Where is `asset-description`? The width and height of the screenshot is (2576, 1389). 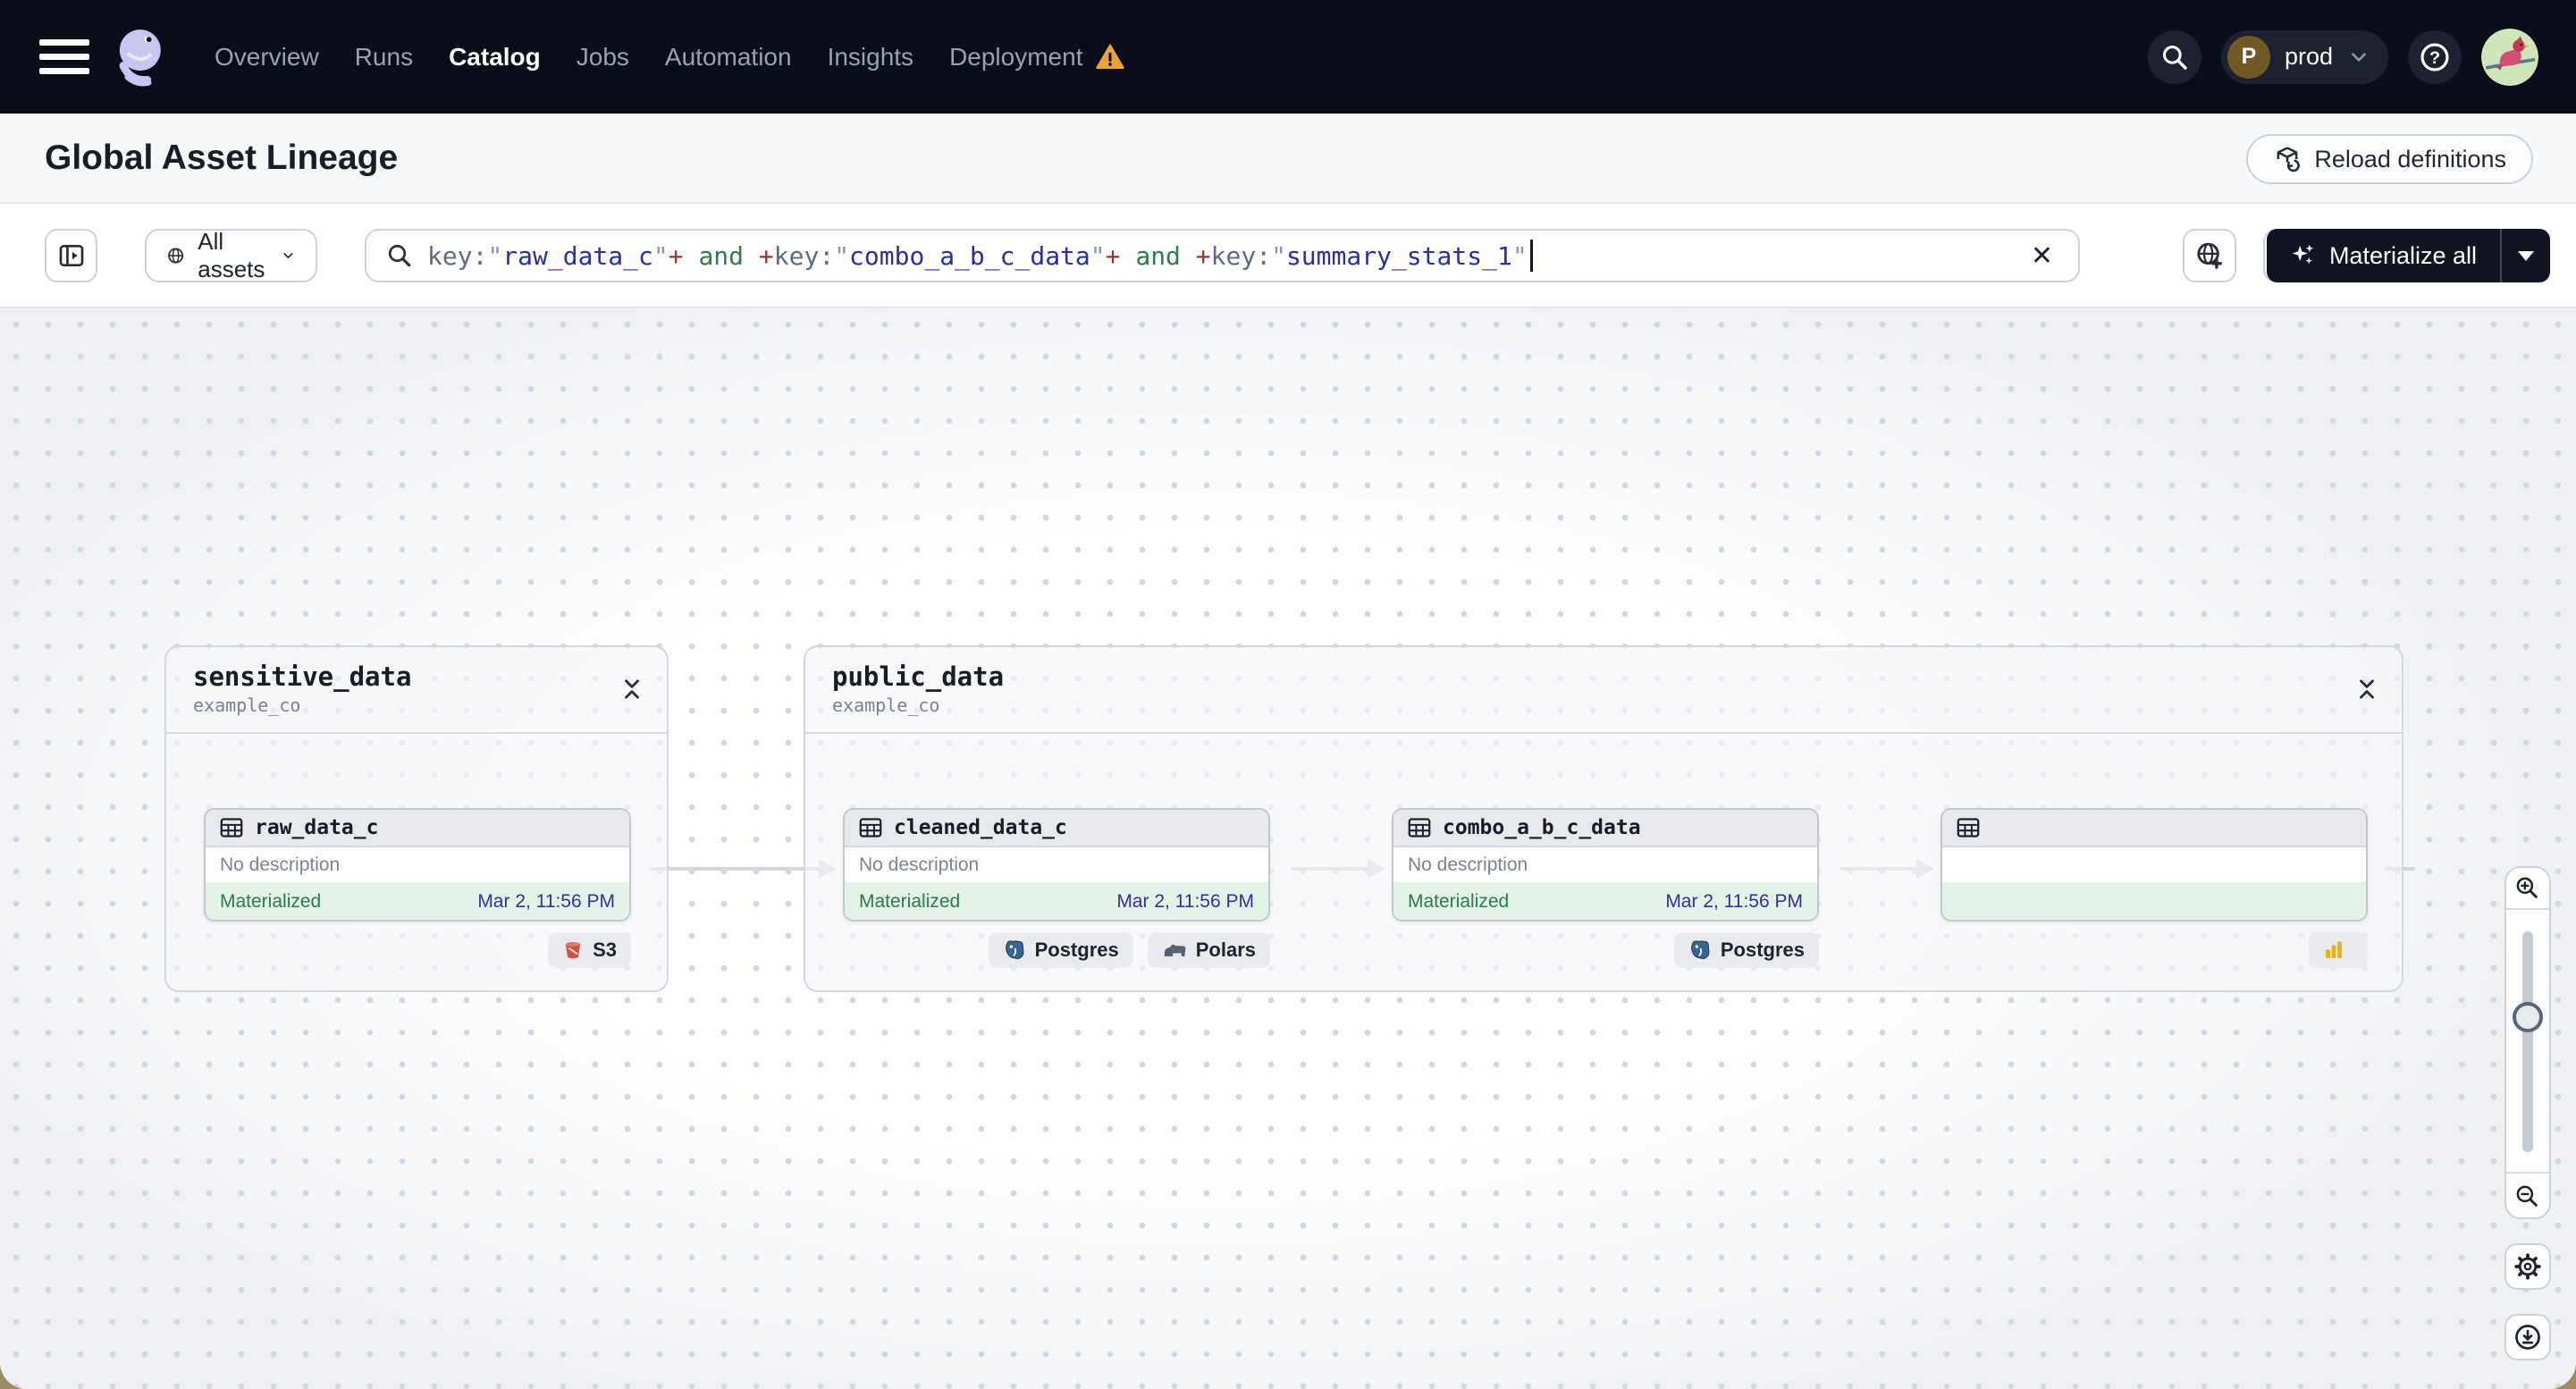
asset-description is located at coordinates (2154, 865).